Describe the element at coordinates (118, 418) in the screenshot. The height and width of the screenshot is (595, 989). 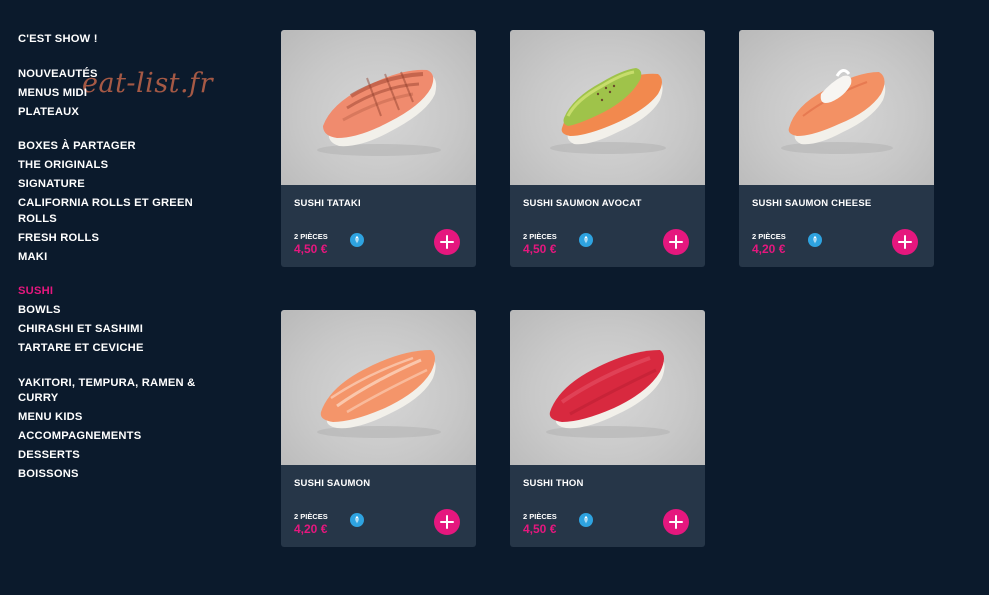
I see `nav-item-menu-kids: MENU KIDS` at that location.